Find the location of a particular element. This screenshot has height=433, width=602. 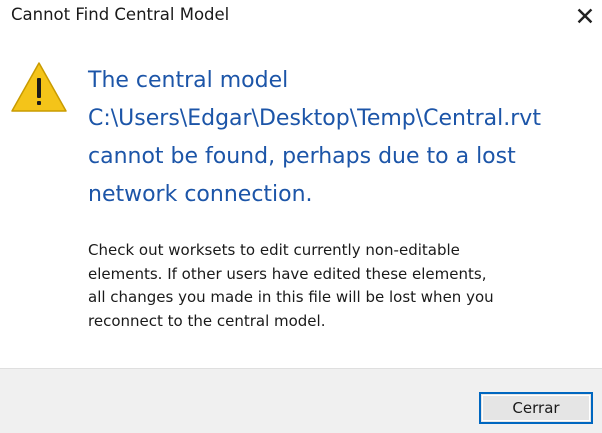

window-title: Cannot Find Central Model is located at coordinates (120, 14).